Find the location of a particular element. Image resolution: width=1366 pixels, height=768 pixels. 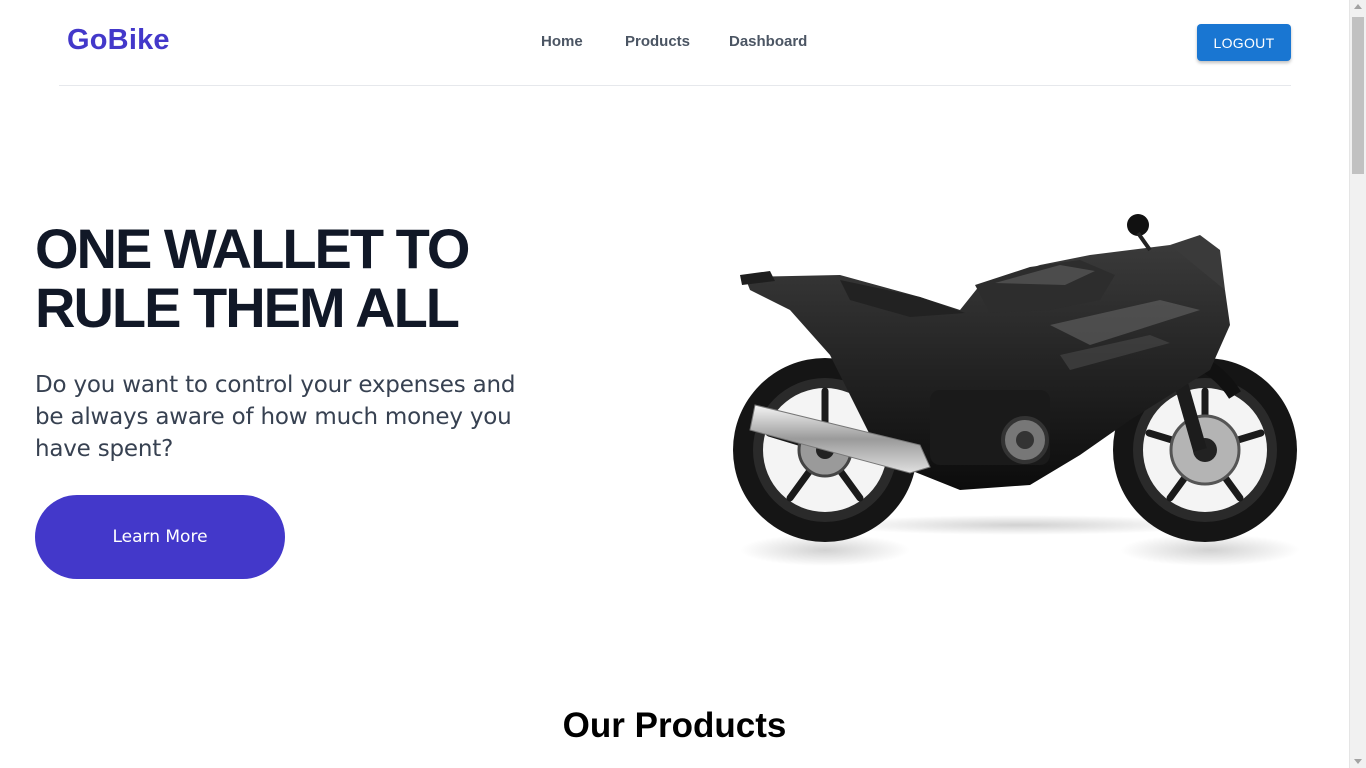

nav-links: Home Products Dashboard is located at coordinates (675, 43).